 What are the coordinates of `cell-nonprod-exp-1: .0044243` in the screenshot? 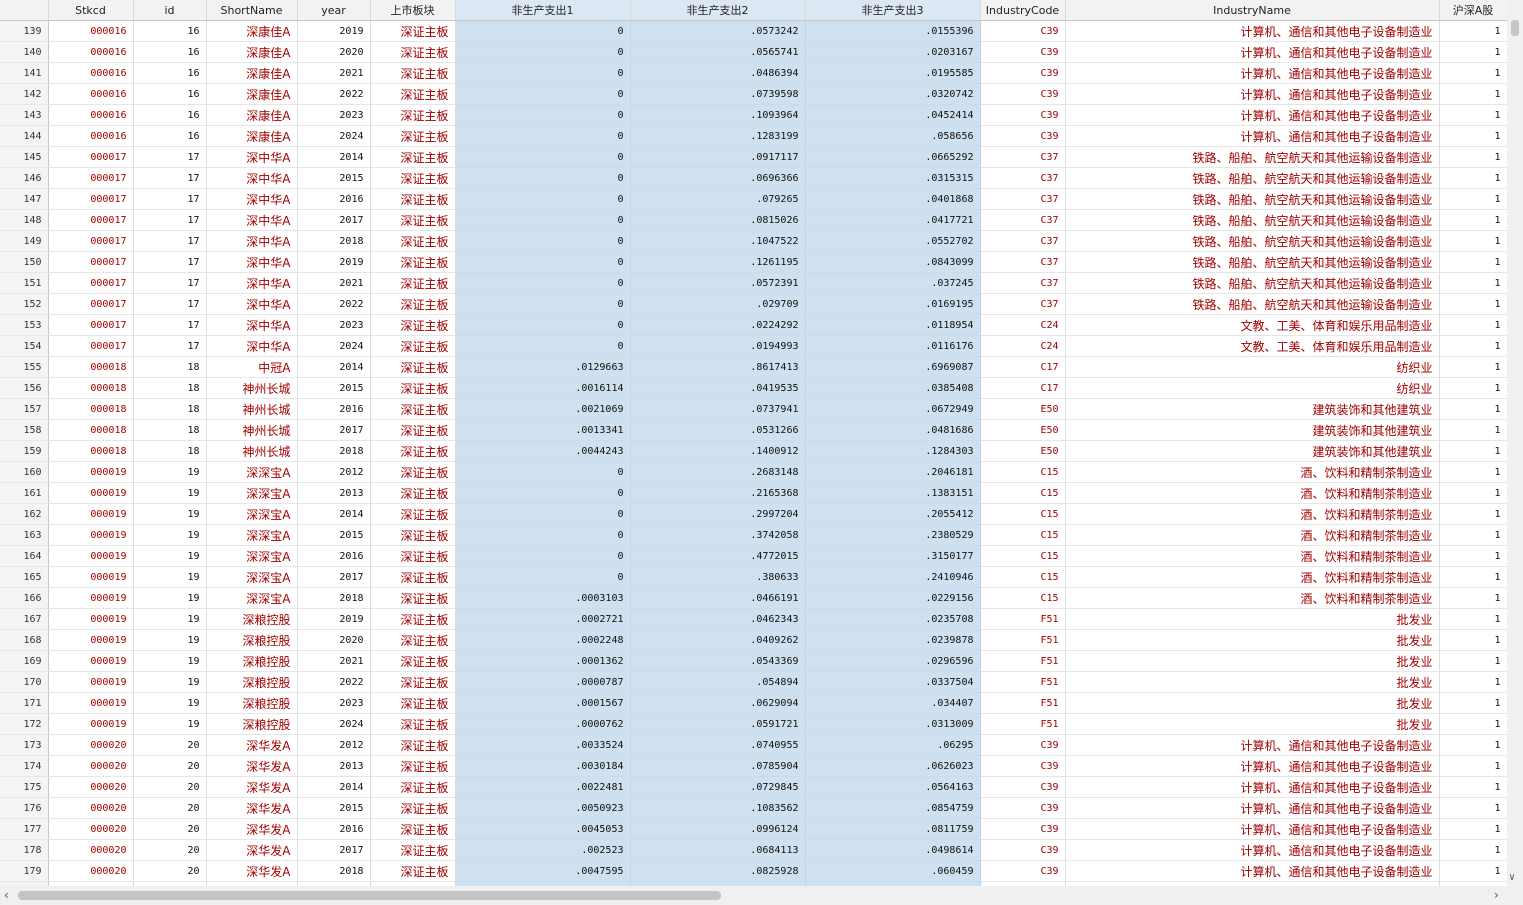 It's located at (543, 451).